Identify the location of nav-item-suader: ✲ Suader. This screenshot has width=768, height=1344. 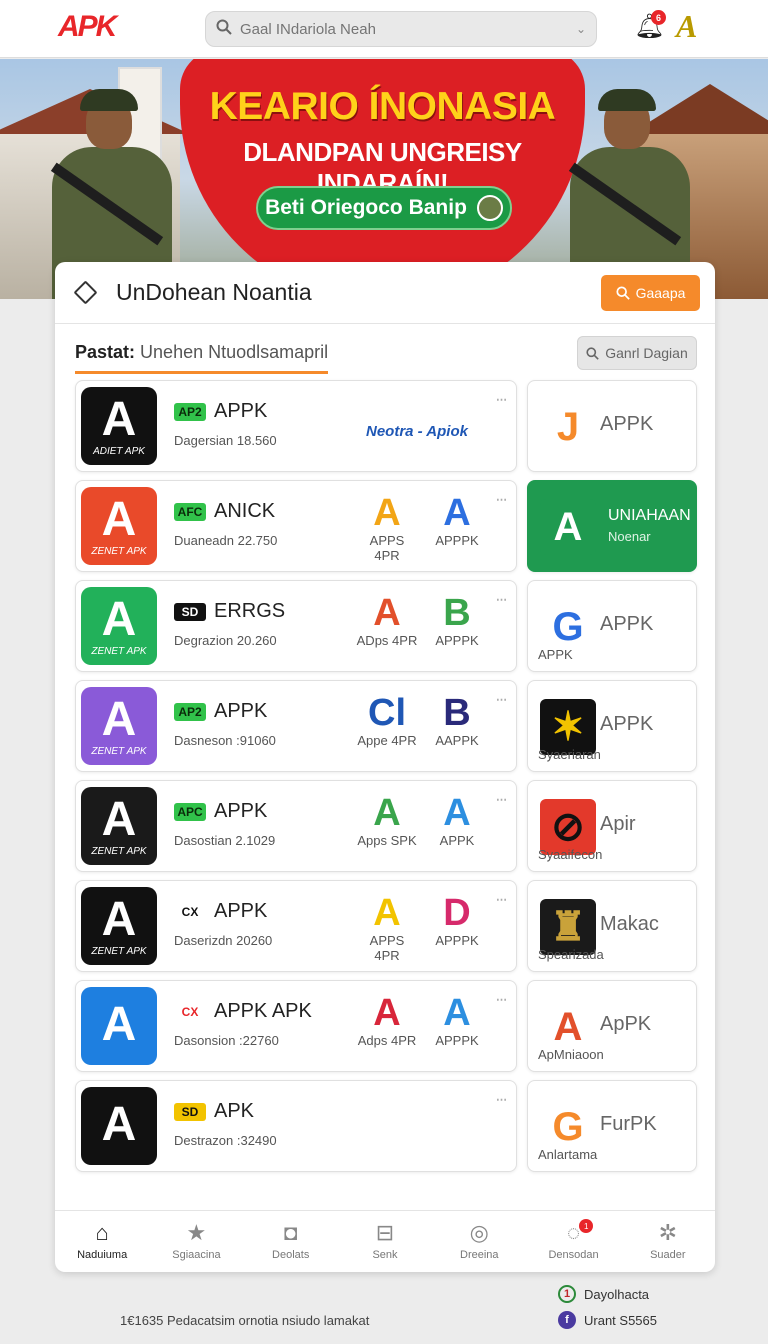
(668, 1241).